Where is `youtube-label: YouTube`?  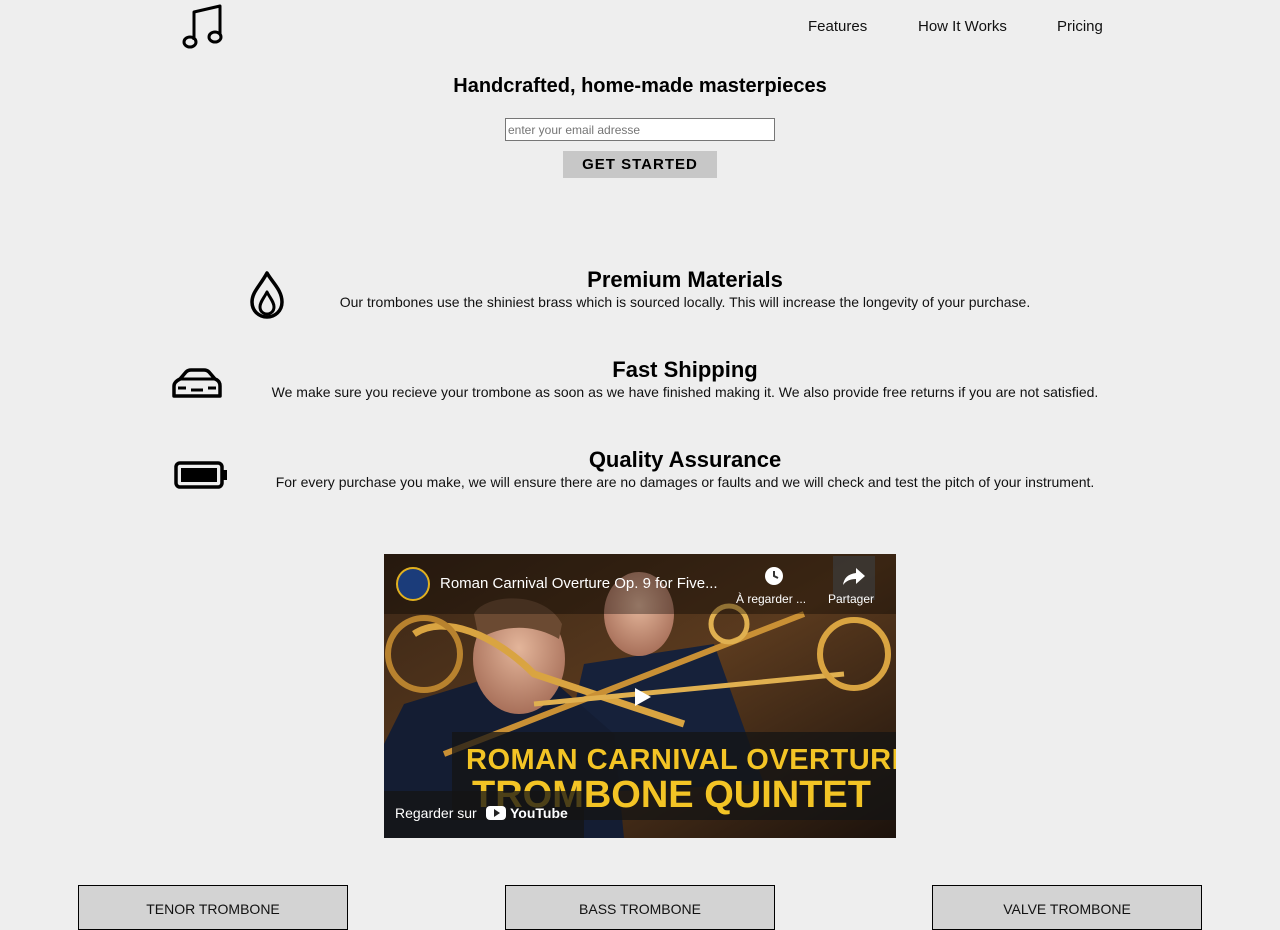
youtube-label: YouTube is located at coordinates (539, 813).